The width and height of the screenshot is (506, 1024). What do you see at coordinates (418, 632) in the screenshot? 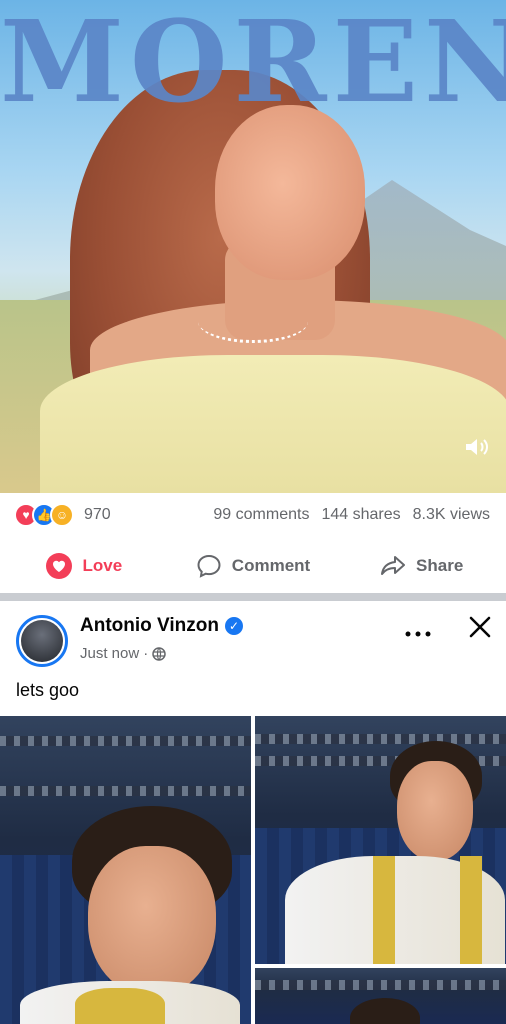
I see `more-options-icon` at bounding box center [418, 632].